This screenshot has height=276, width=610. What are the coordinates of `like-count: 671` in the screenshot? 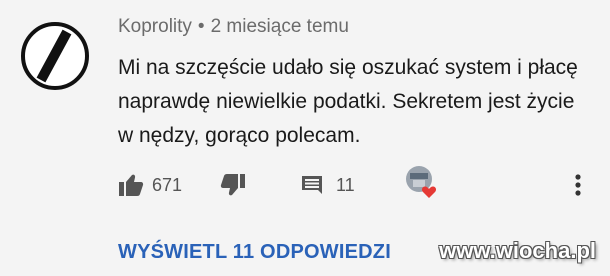 It's located at (167, 184).